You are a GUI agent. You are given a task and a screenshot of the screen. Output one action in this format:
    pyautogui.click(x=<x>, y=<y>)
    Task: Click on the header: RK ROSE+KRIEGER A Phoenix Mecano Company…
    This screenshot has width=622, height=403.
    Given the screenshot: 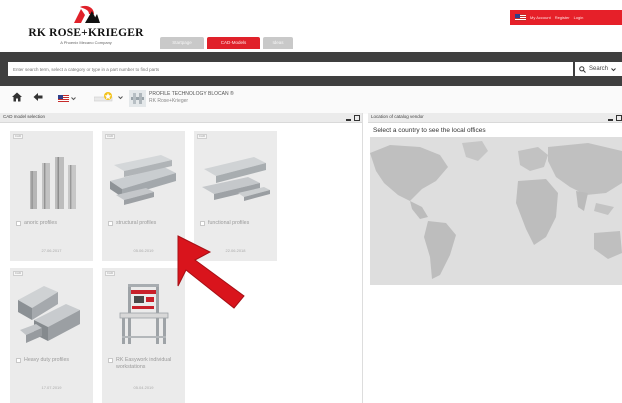 What is the action you would take?
    pyautogui.click(x=311, y=26)
    